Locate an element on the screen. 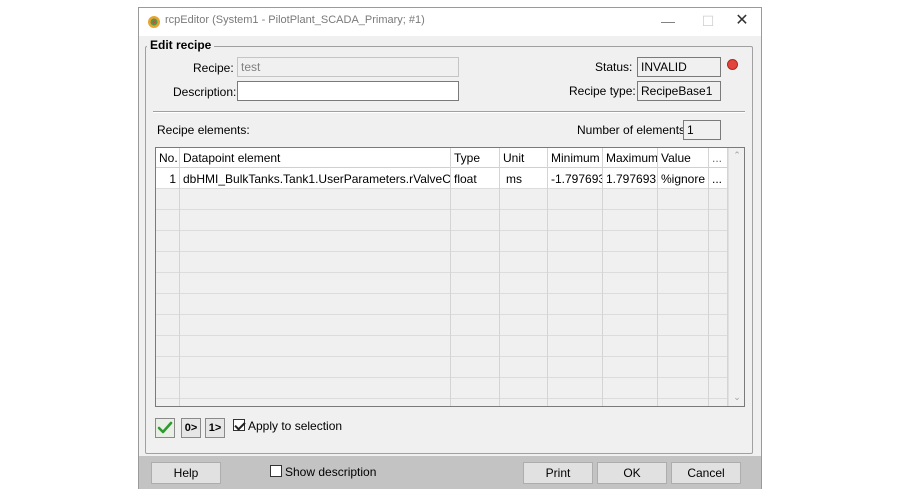 This screenshot has width=900, height=496. separator is located at coordinates (449, 112).